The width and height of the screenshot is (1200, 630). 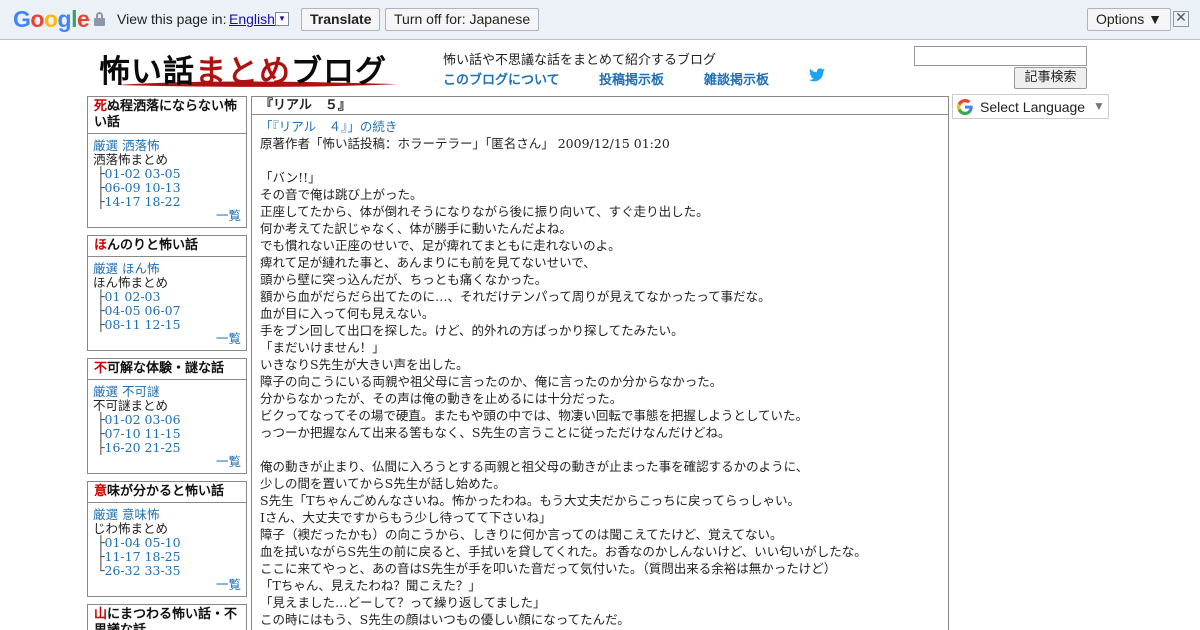 I want to click on google-g-icon, so click(x=965, y=107).